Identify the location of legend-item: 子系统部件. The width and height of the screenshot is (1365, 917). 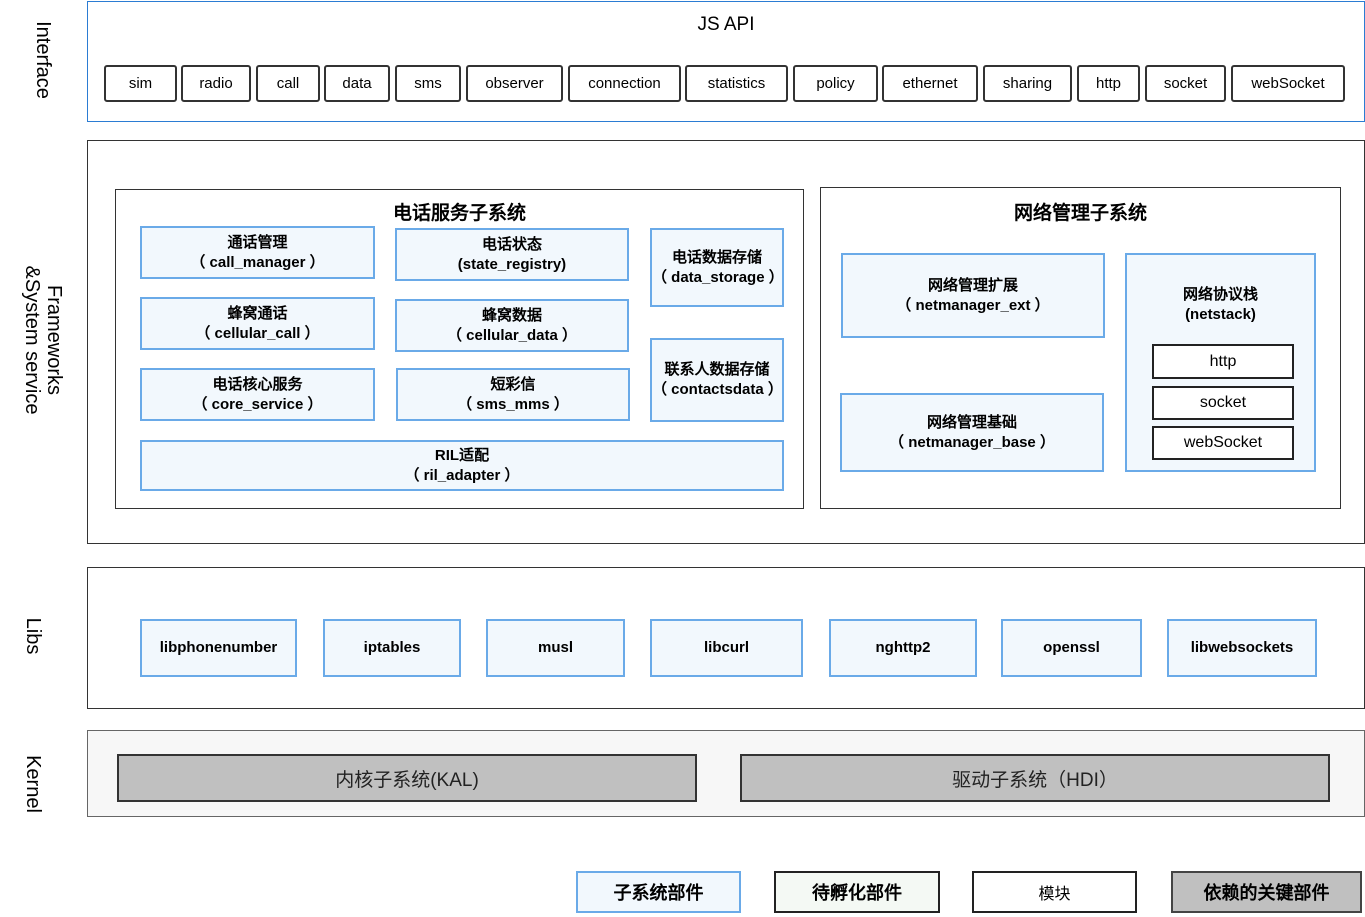
(658, 892).